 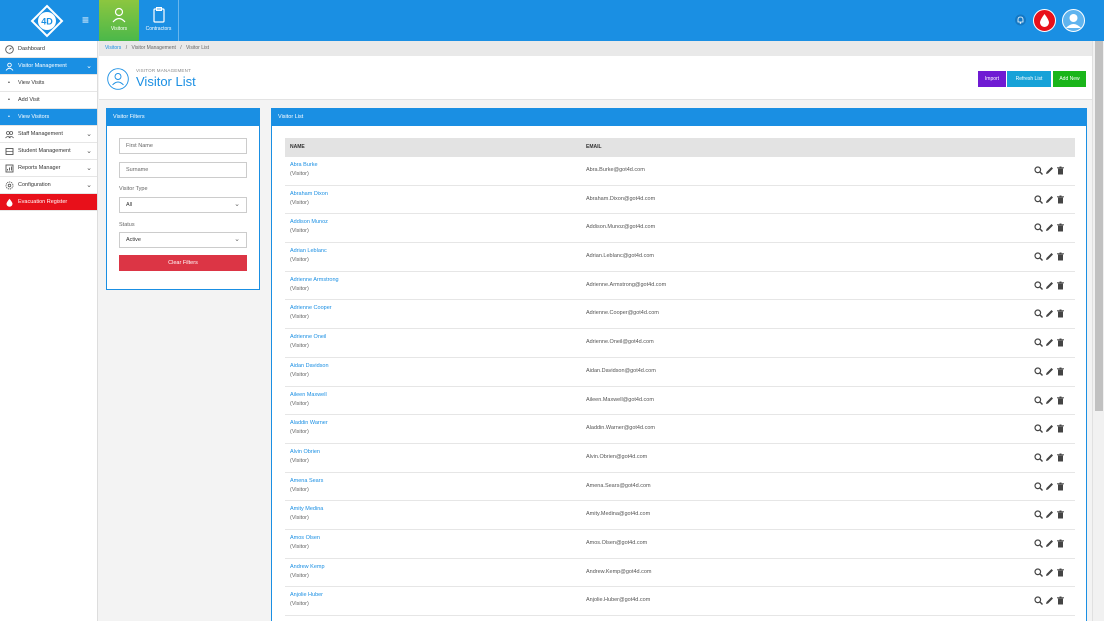 What do you see at coordinates (1044, 20) in the screenshot?
I see `evacuation-drop-icon` at bounding box center [1044, 20].